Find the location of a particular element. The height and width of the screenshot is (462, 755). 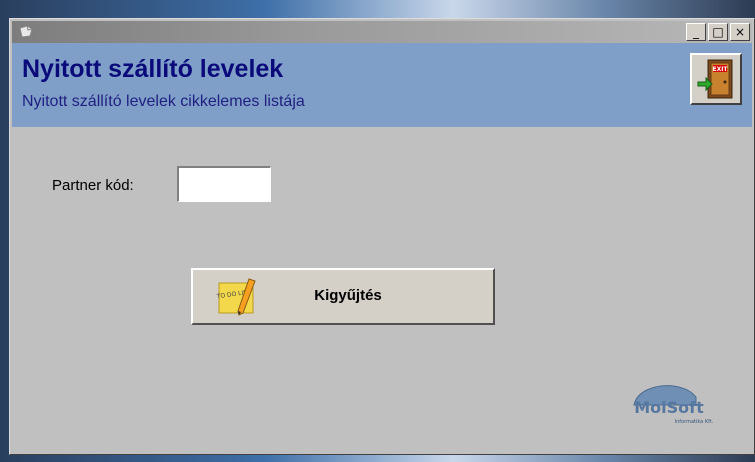

collect-button-label: Kigyűjtés is located at coordinates (348, 295).